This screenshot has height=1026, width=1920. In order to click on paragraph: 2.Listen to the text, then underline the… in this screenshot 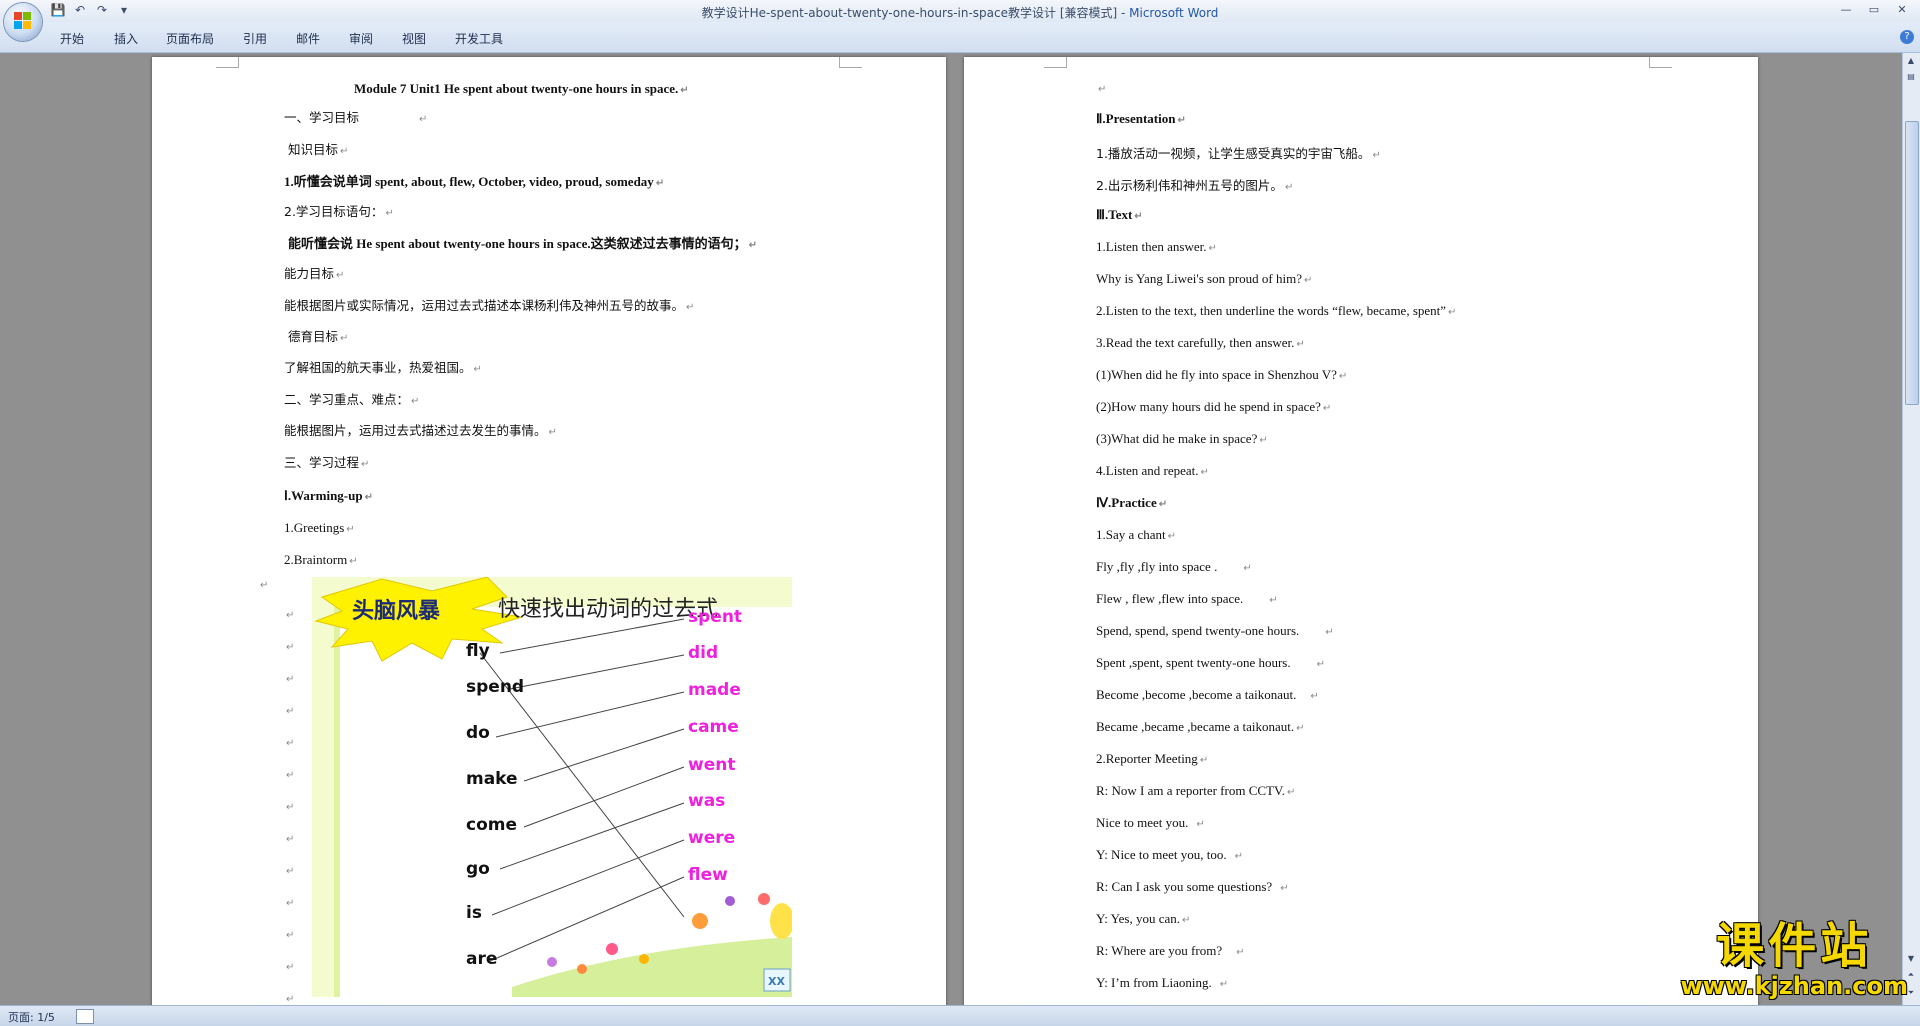, I will do `click(1276, 310)`.